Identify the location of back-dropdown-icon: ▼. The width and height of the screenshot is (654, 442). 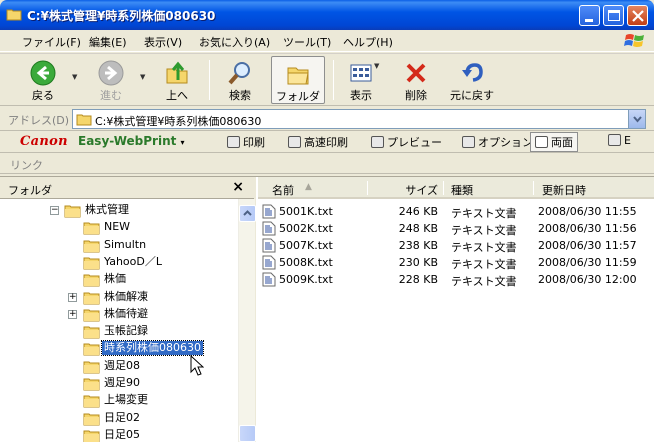
(74, 77).